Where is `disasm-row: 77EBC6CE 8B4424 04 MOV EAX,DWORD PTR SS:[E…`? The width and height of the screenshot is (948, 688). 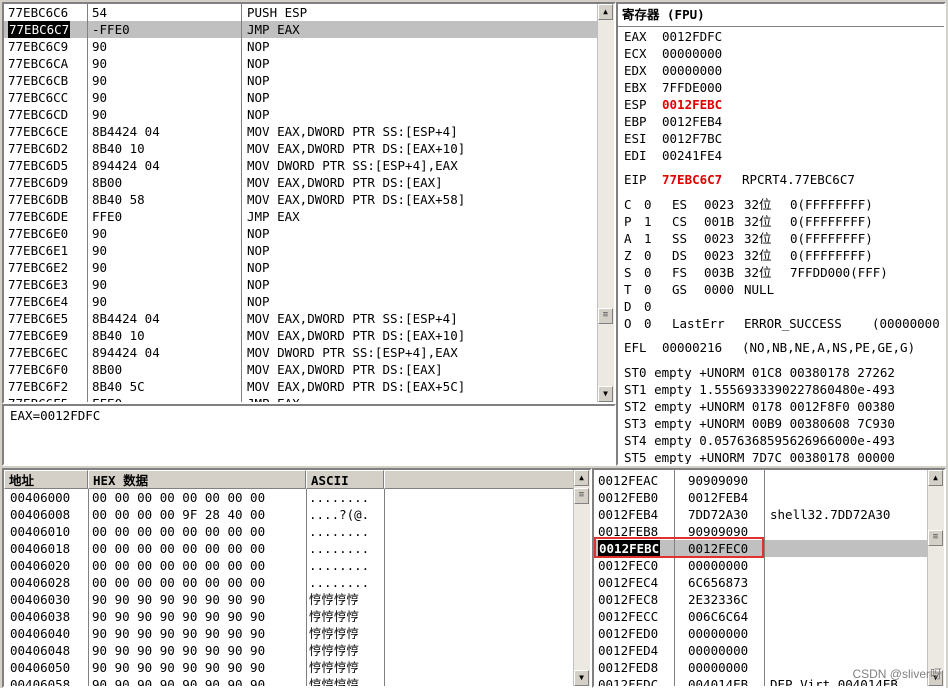
disasm-row: 77EBC6CE 8B4424 04 MOV EAX,DWORD PTR SS:[E… is located at coordinates (301, 131).